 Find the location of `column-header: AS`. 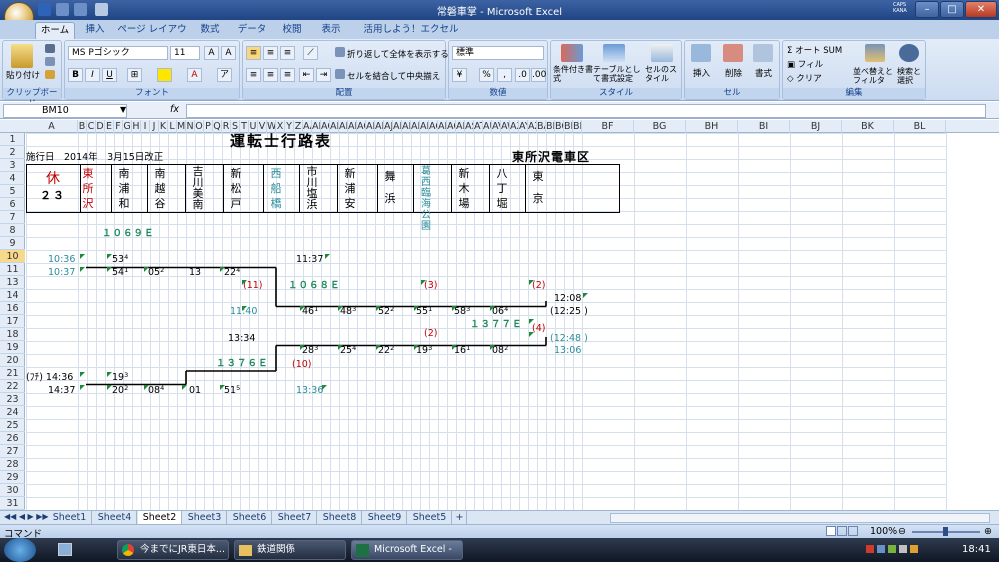

column-header: AS is located at coordinates (469, 126).